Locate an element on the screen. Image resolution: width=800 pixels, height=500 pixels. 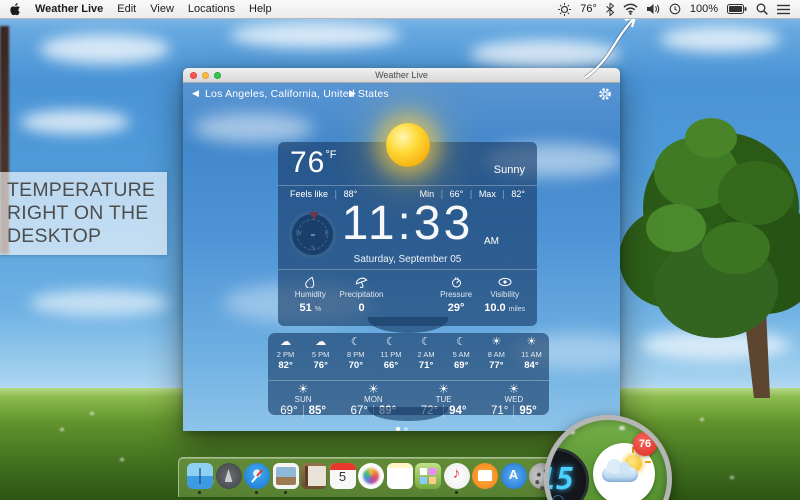
menu-edit: Edit is located at coordinates (126, 9).